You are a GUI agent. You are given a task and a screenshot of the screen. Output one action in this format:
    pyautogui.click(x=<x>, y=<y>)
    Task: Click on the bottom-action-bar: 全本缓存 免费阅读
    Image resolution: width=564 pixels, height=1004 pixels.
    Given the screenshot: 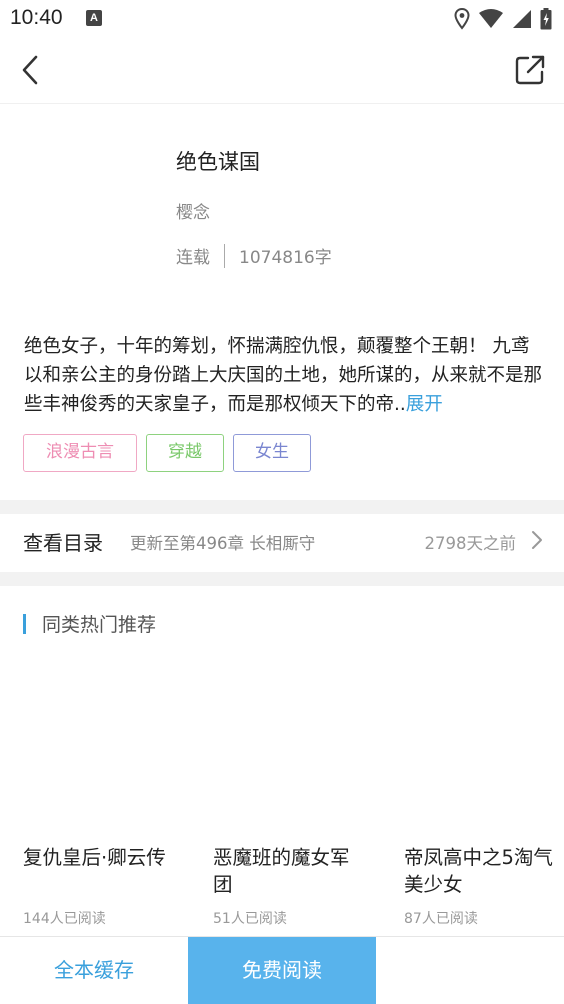 What is the action you would take?
    pyautogui.click(x=282, y=970)
    